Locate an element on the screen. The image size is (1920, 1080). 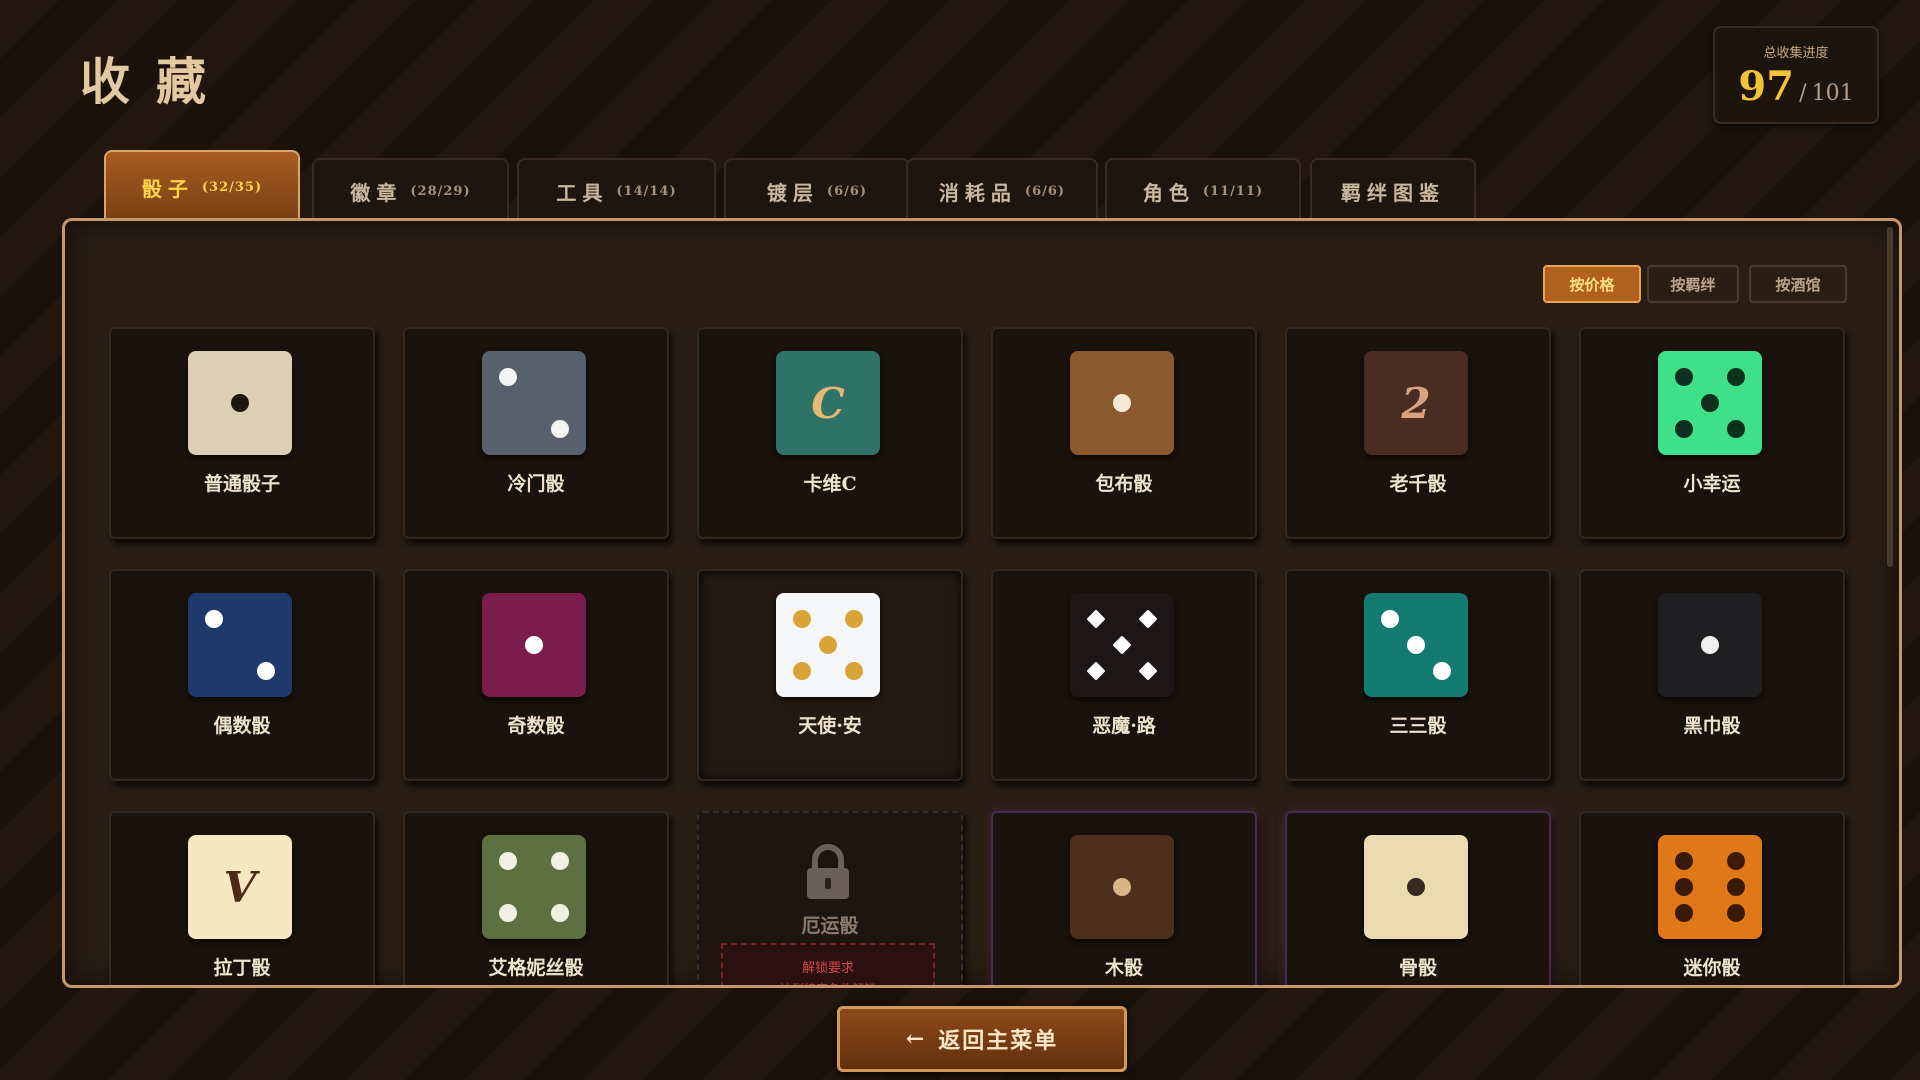
dice-name: 卡维C is located at coordinates (830, 484).